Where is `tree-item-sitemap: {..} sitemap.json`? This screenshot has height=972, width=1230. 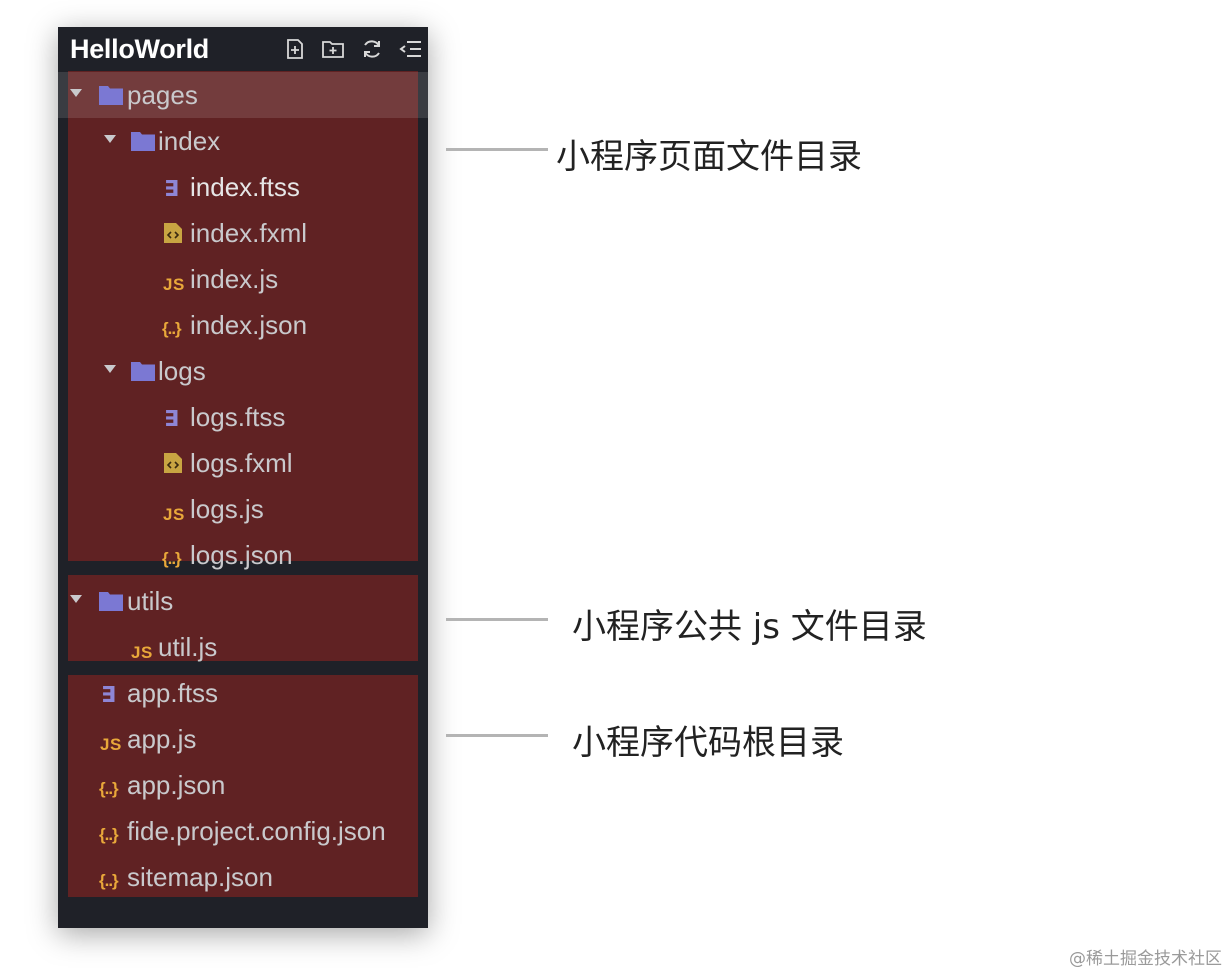 tree-item-sitemap: {..} sitemap.json is located at coordinates (243, 877).